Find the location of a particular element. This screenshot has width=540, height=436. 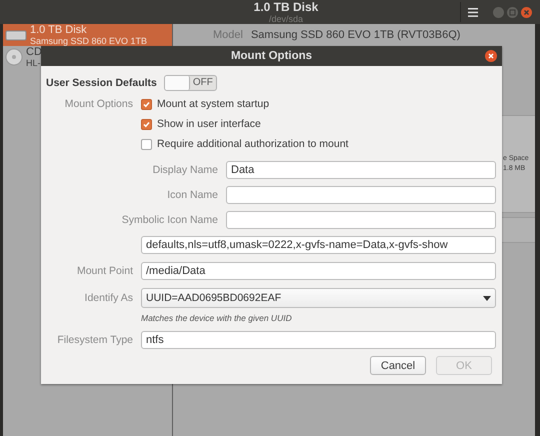

text-field: Data is located at coordinates (361, 170).